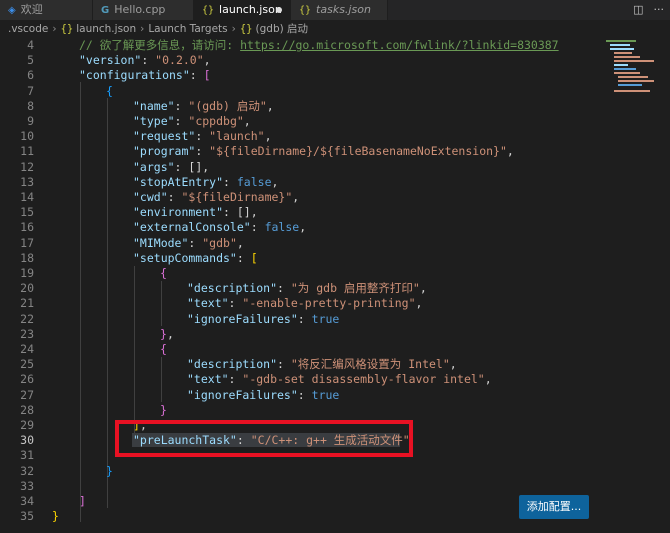  Describe the element at coordinates (246, 29) in the screenshot. I see `object-icon: {}` at that location.